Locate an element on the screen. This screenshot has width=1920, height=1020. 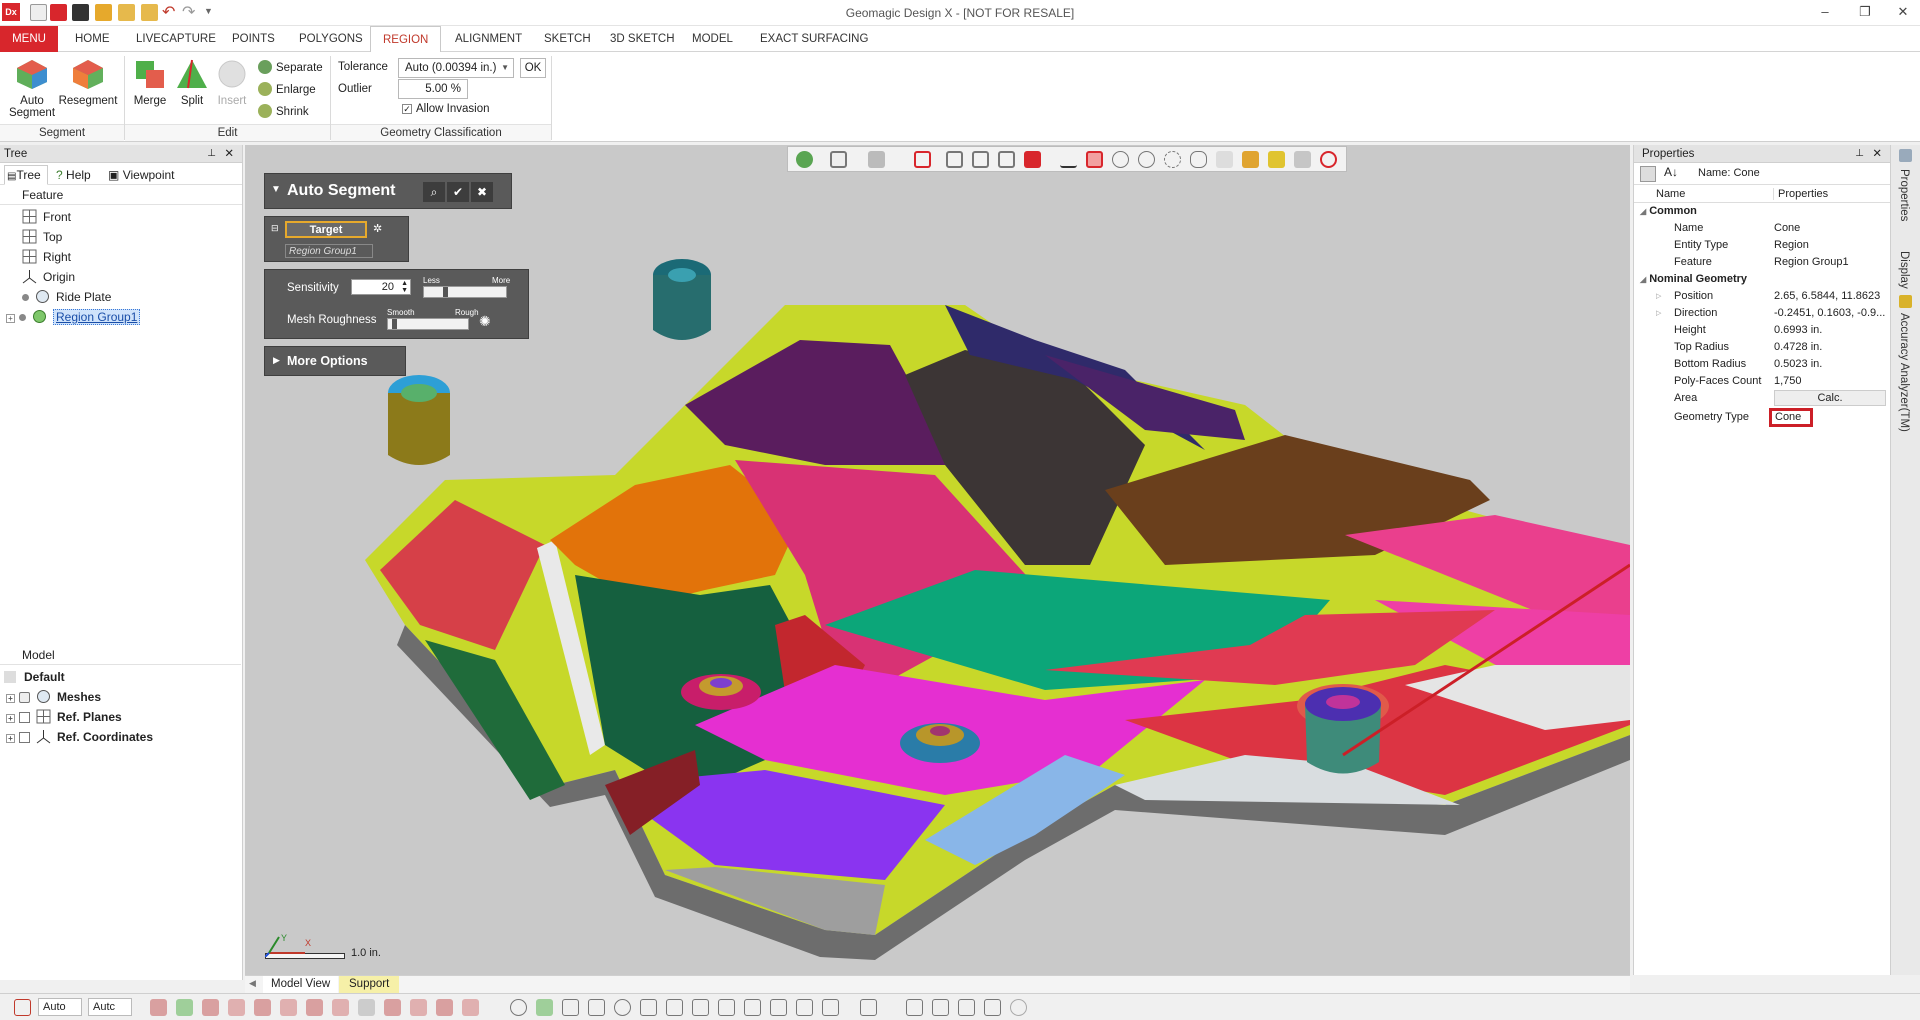
property-row: Top Radius 0.4728 in. is located at coordinates (1762, 347).